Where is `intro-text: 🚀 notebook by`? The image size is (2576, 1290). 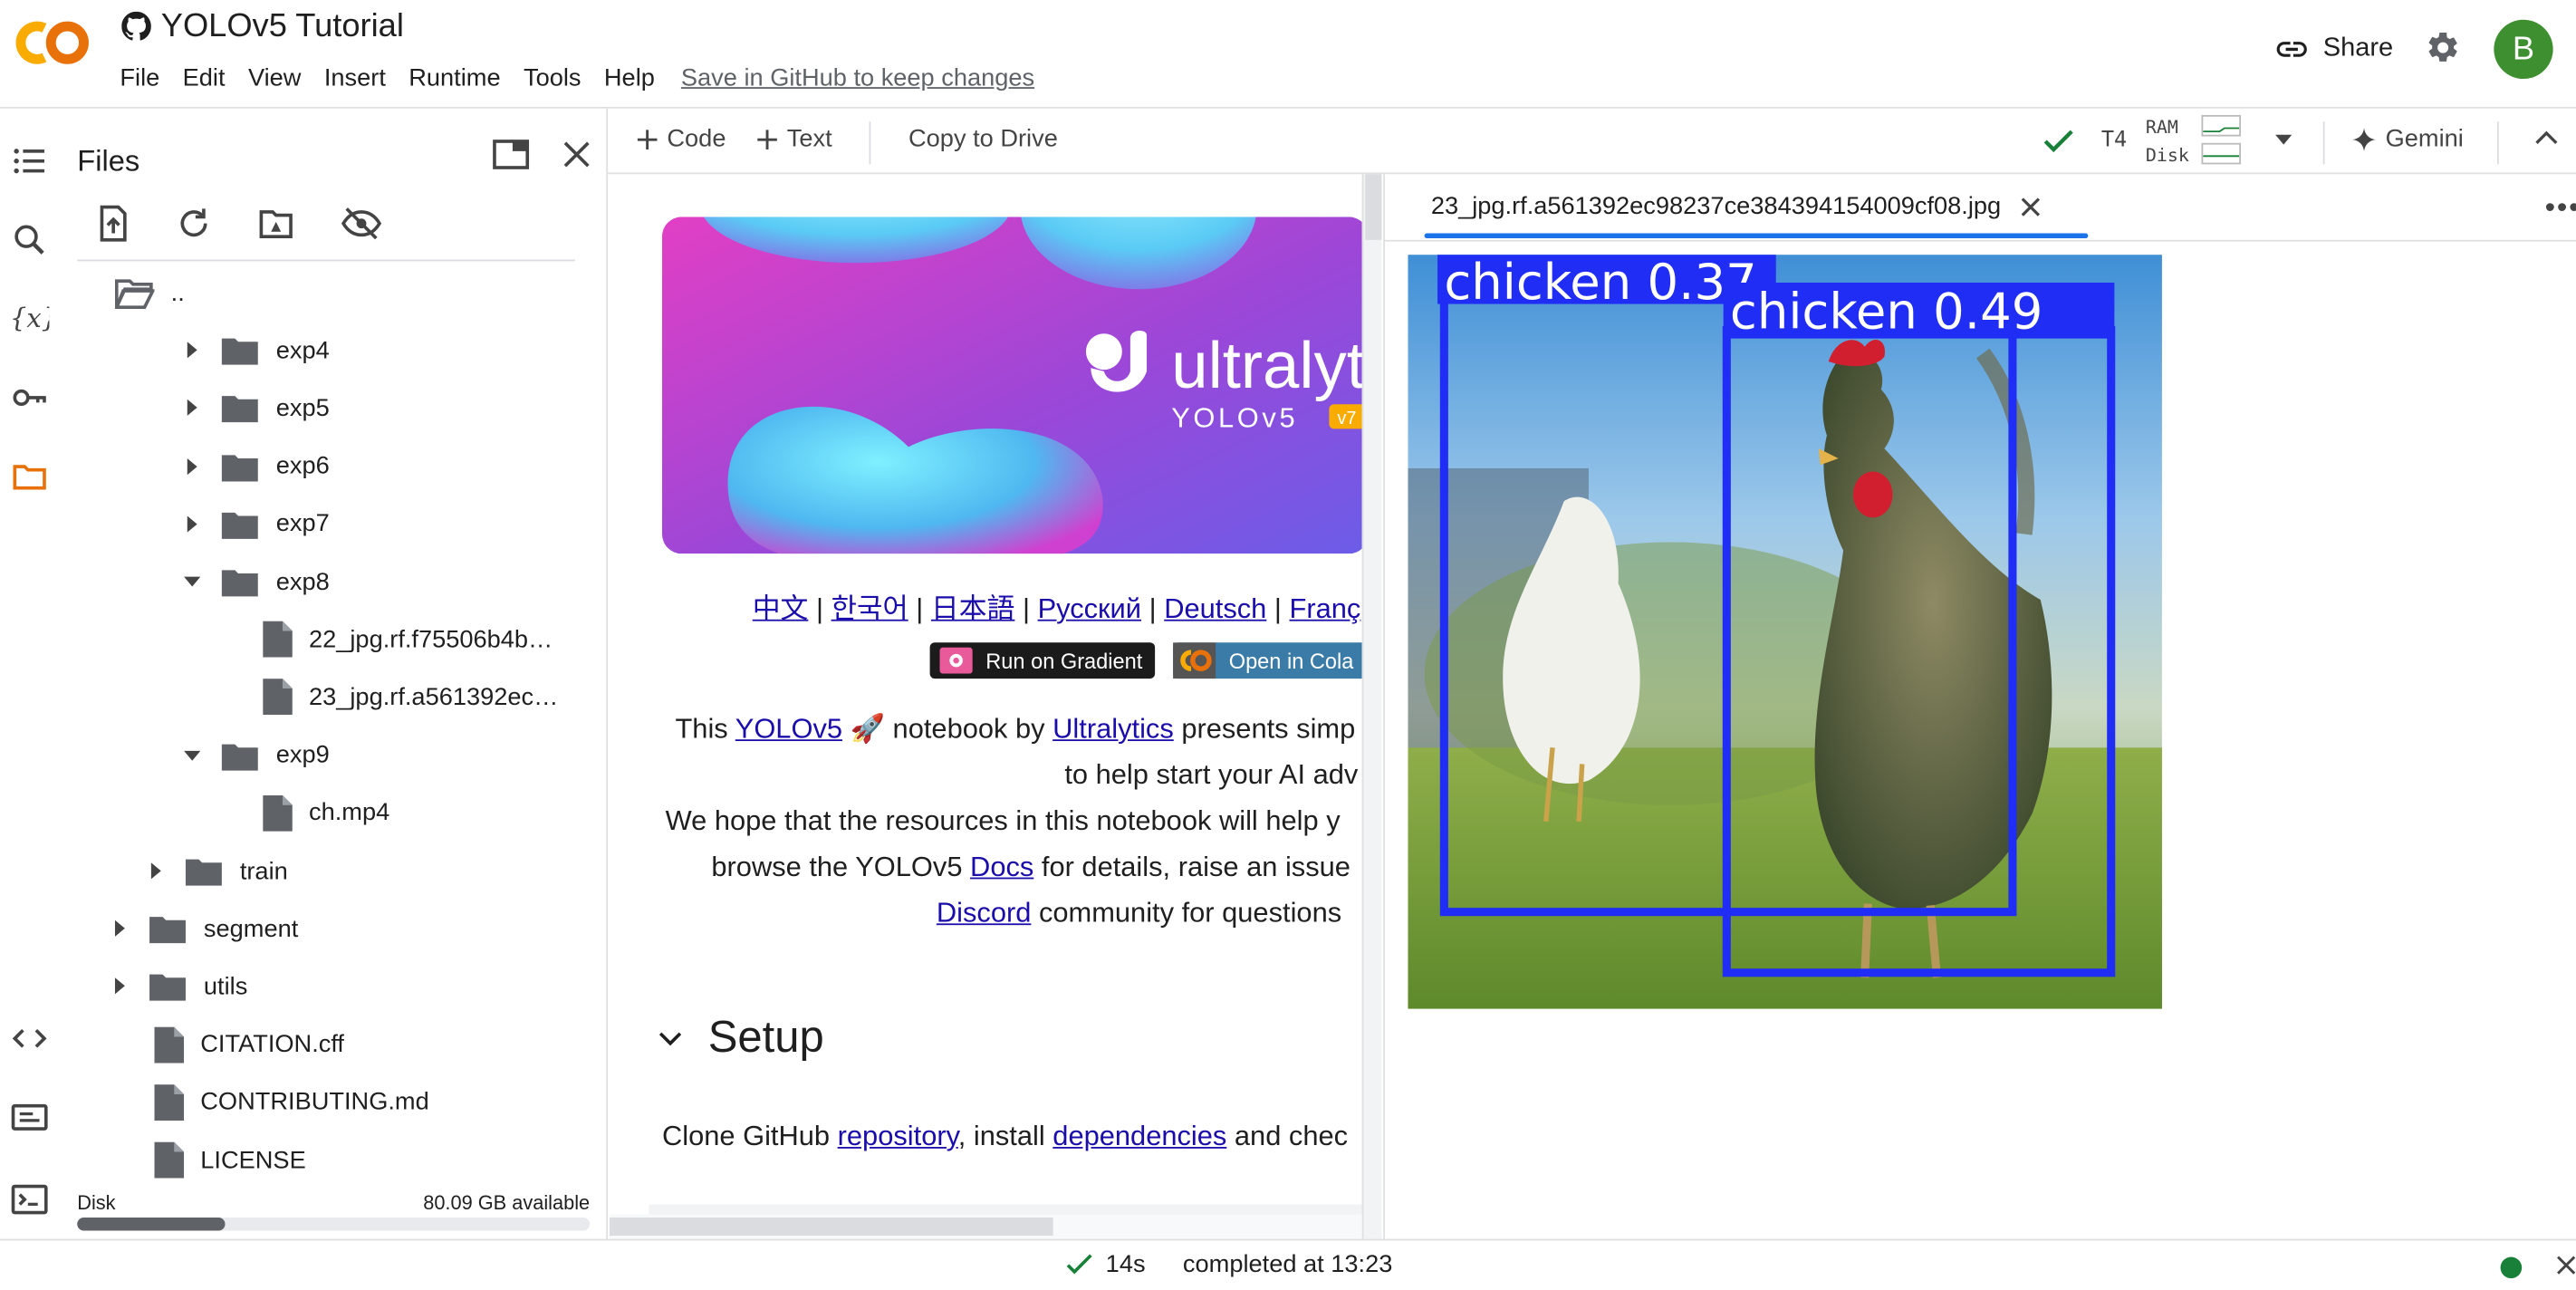 intro-text: 🚀 notebook by is located at coordinates (947, 729).